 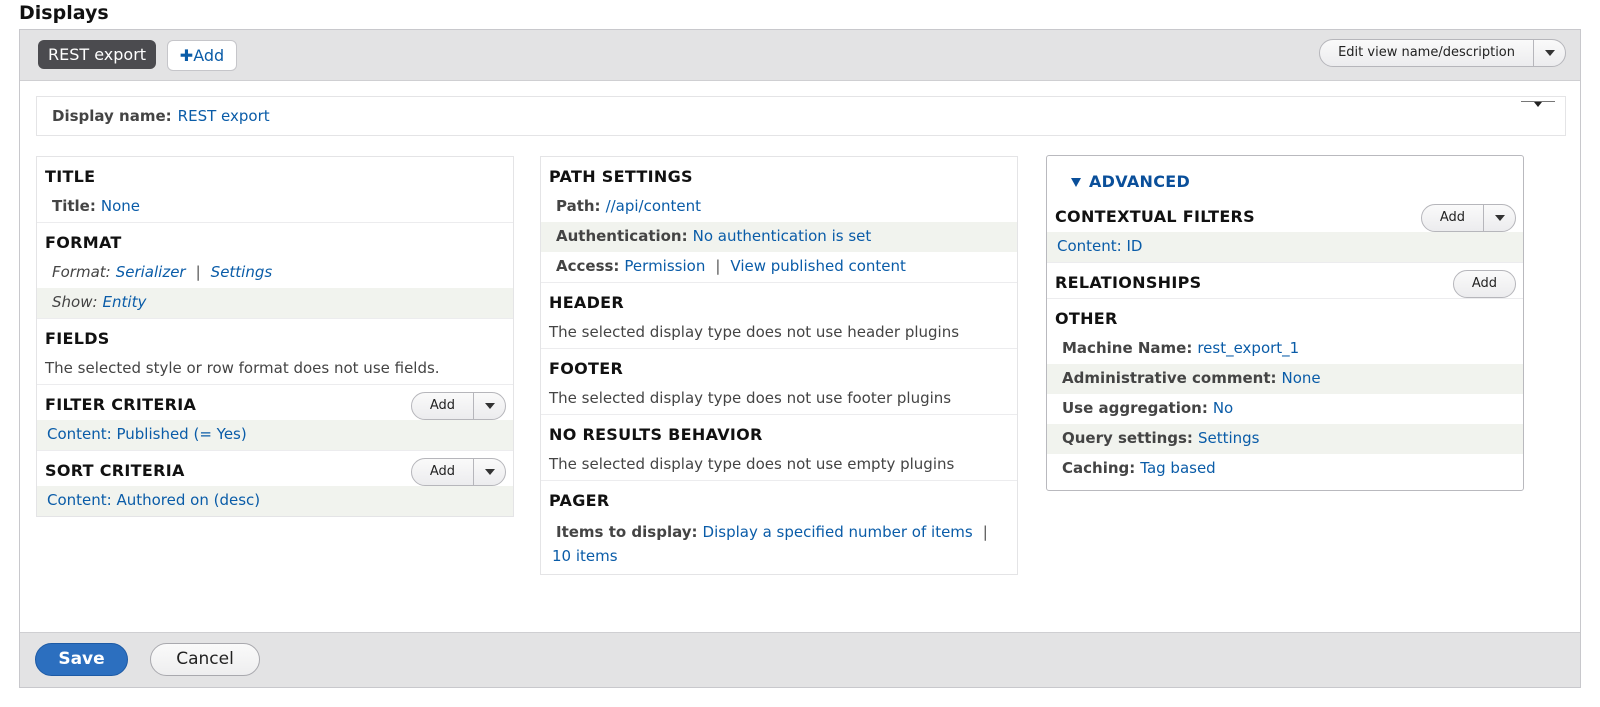 I want to click on filter-add-button: Add, so click(x=442, y=406).